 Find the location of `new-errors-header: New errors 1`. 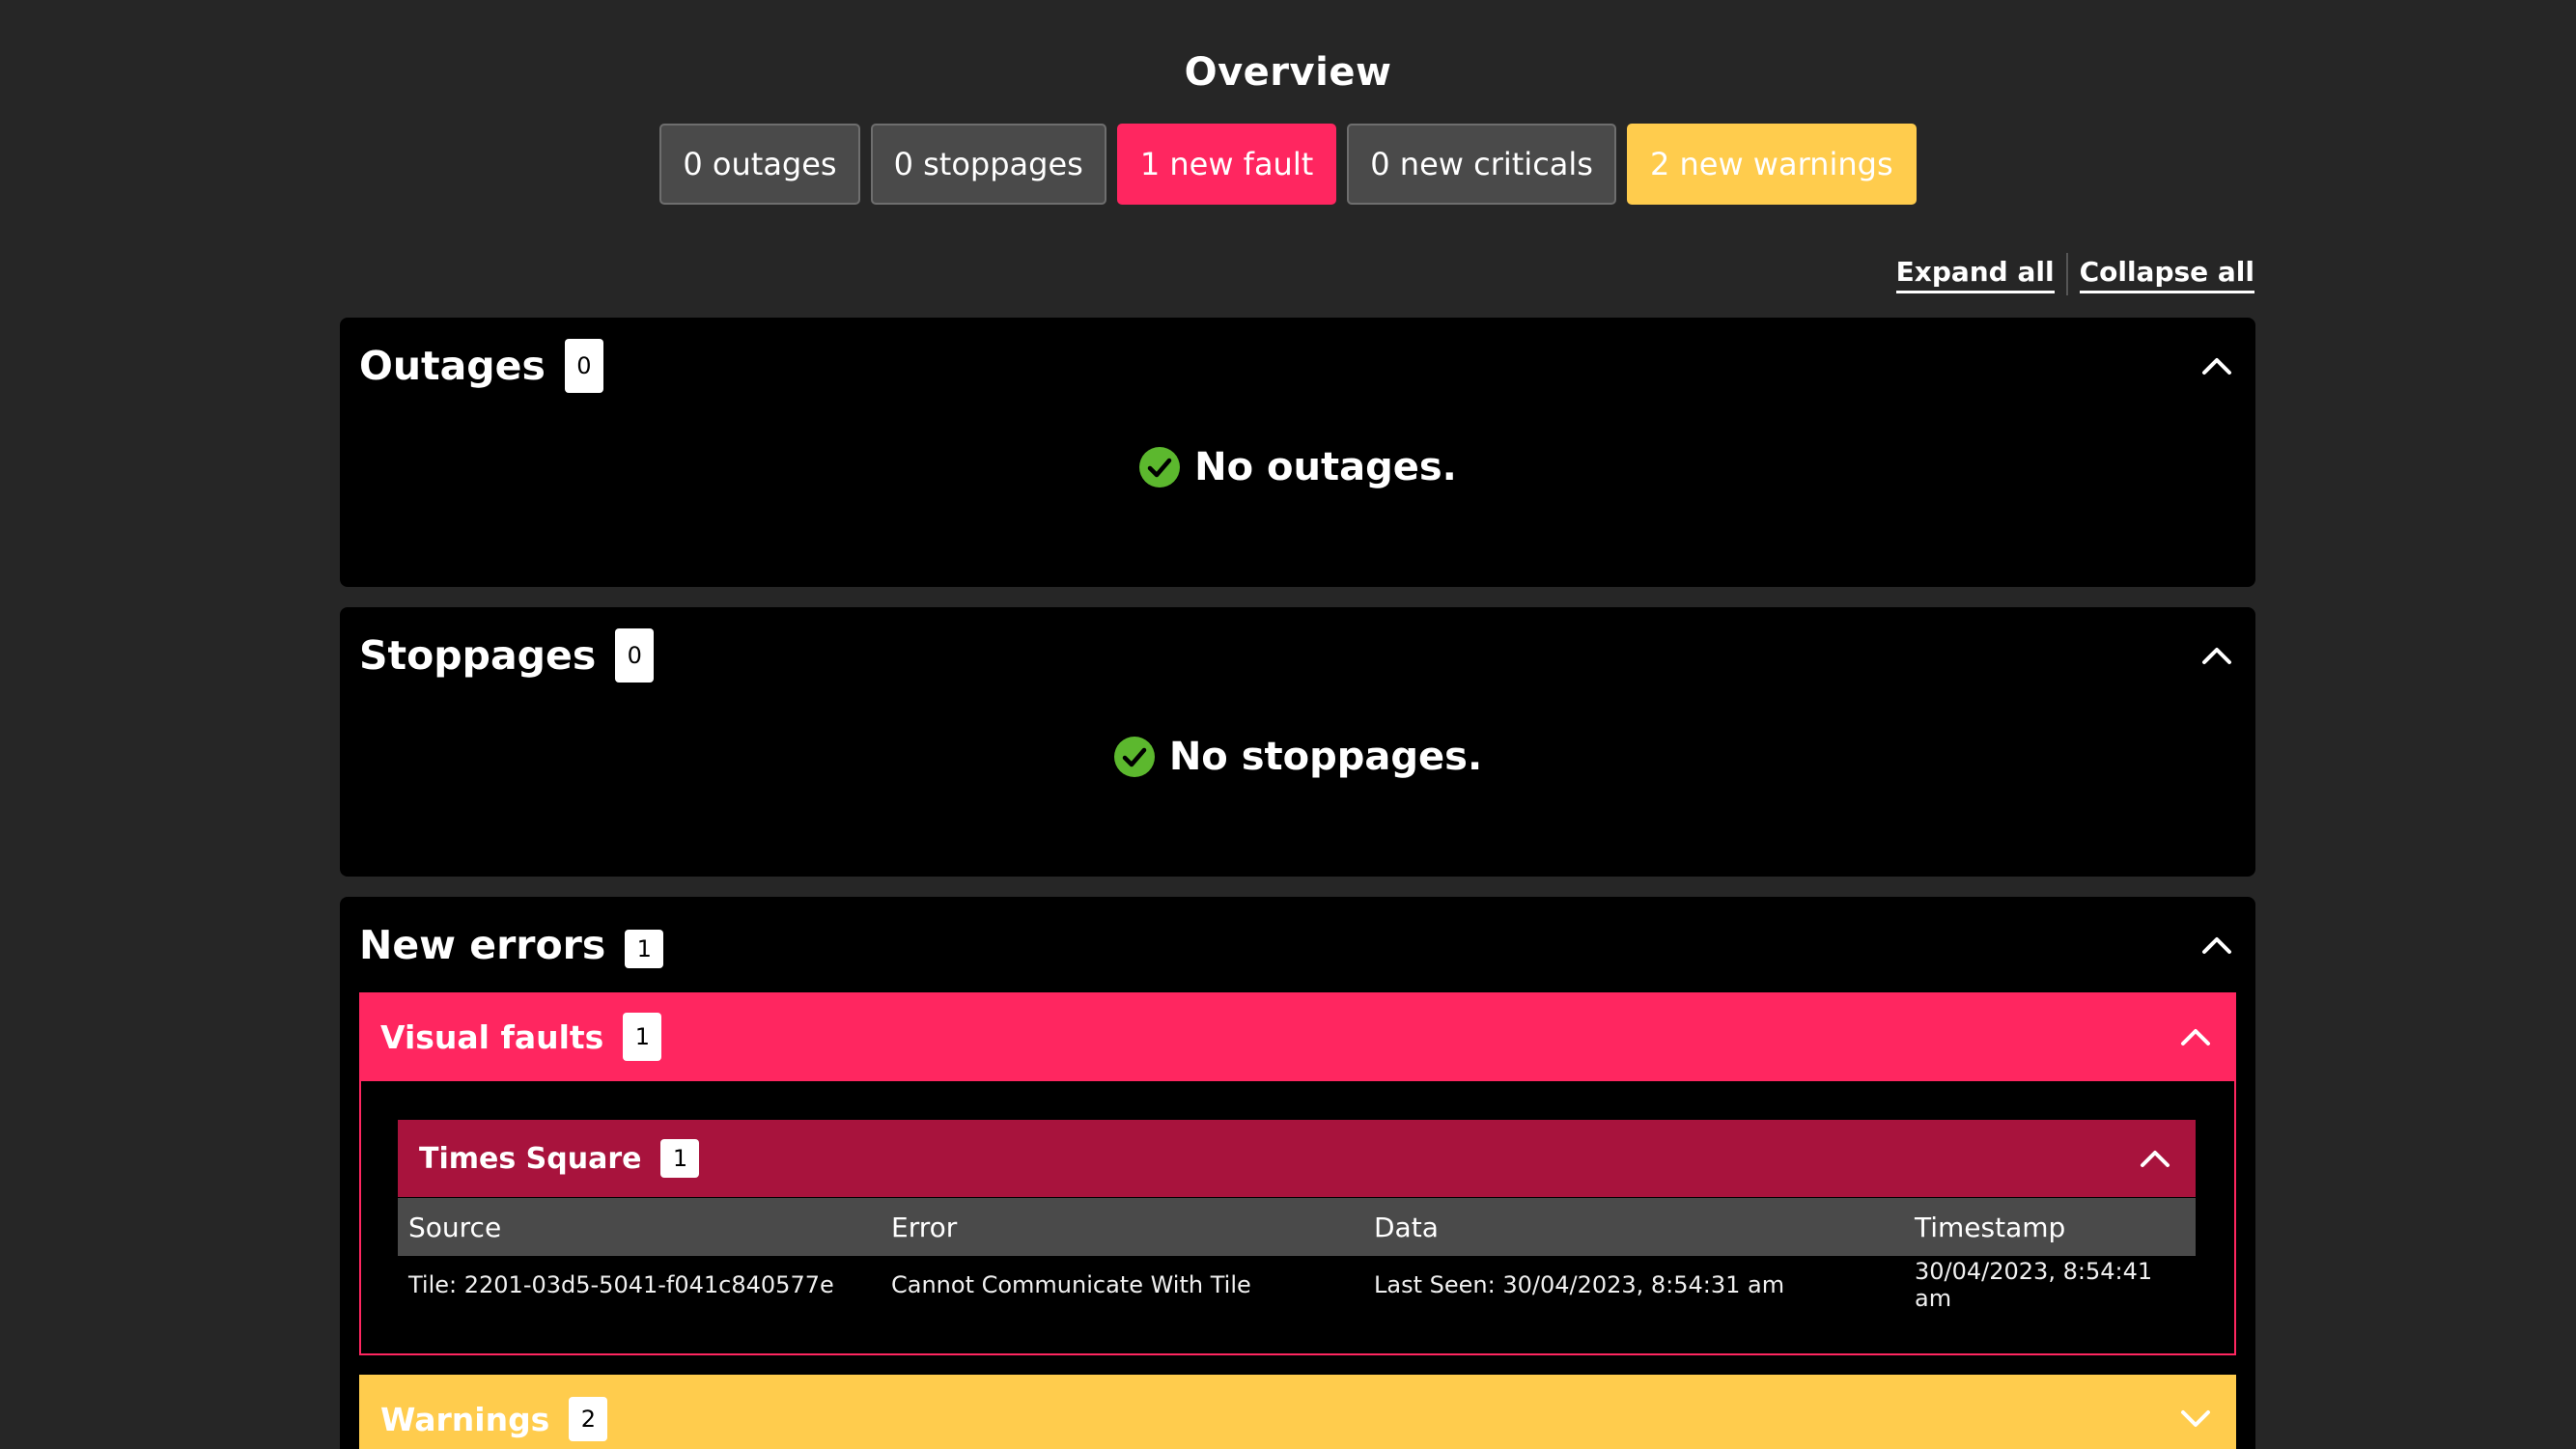

new-errors-header: New errors 1 is located at coordinates (1298, 945).